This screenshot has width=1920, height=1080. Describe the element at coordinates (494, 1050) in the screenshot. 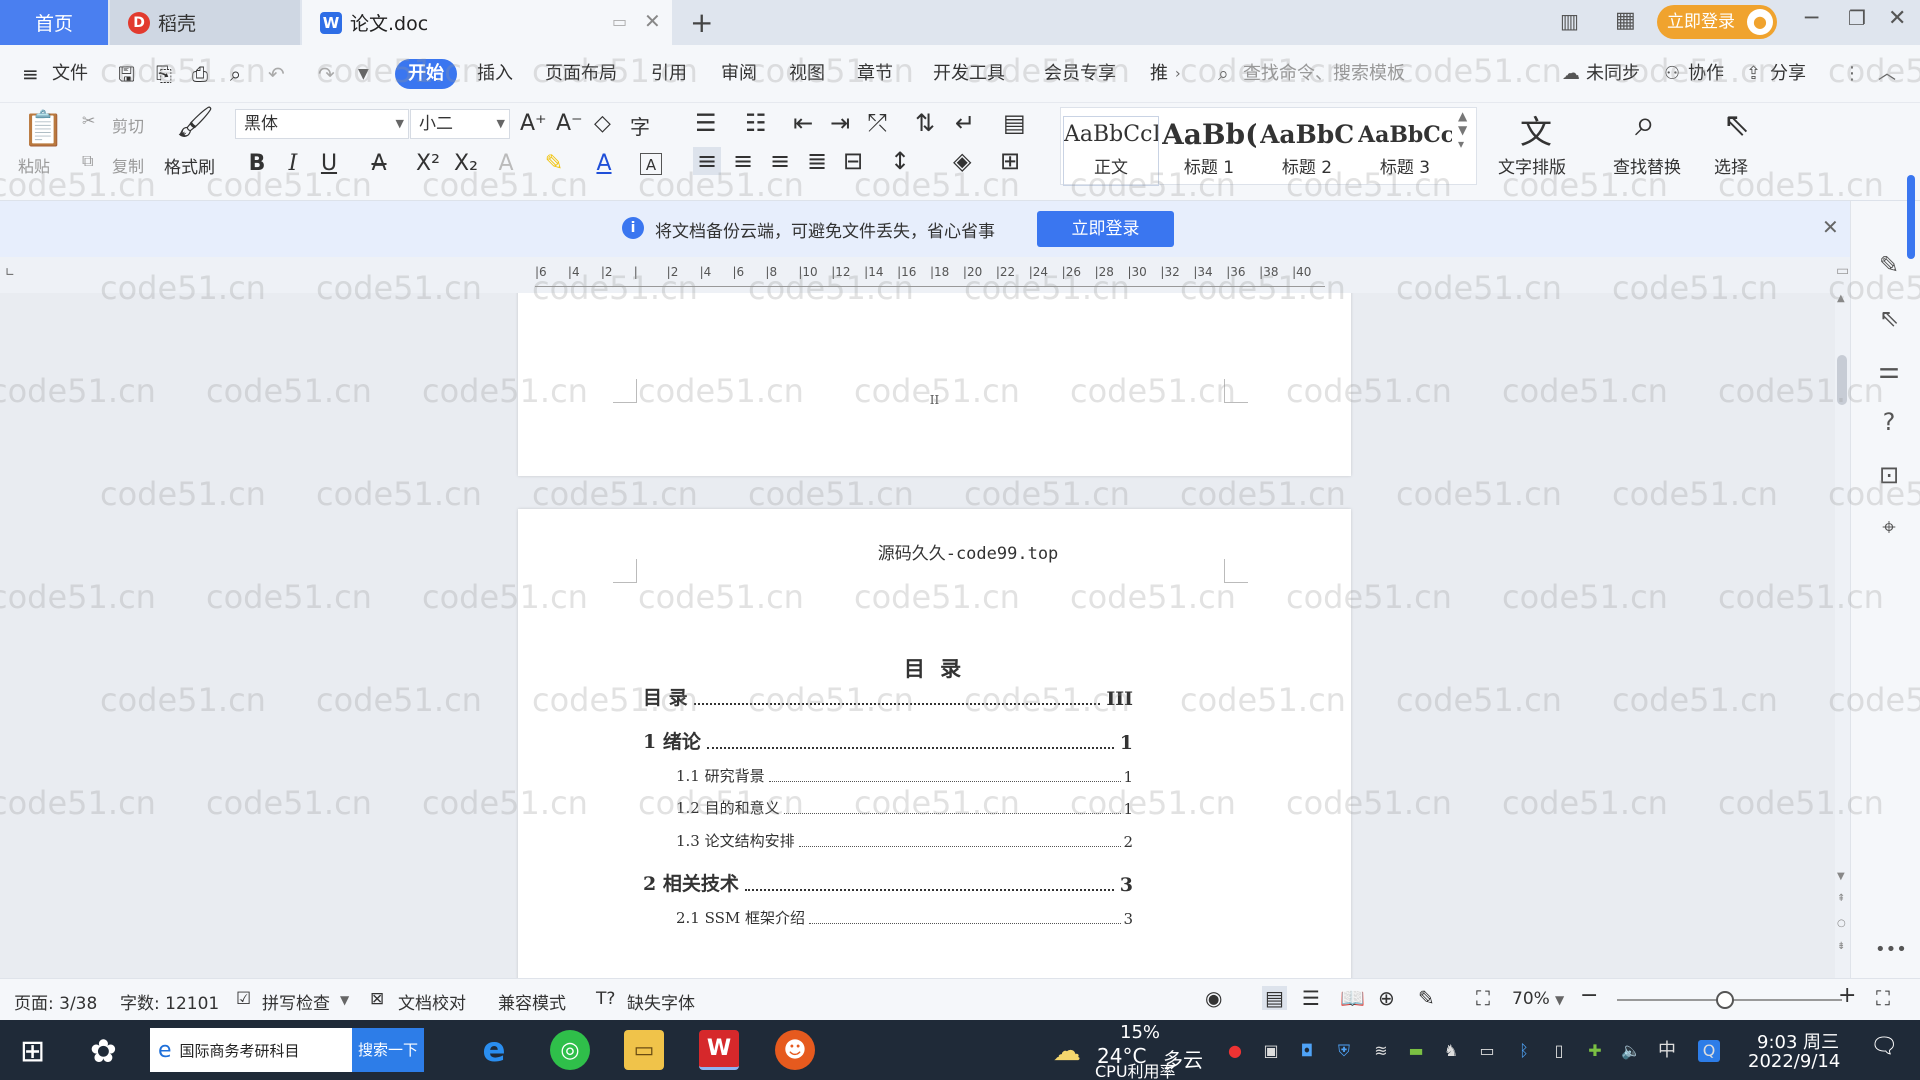

I see `ie-browser-icon: e` at that location.